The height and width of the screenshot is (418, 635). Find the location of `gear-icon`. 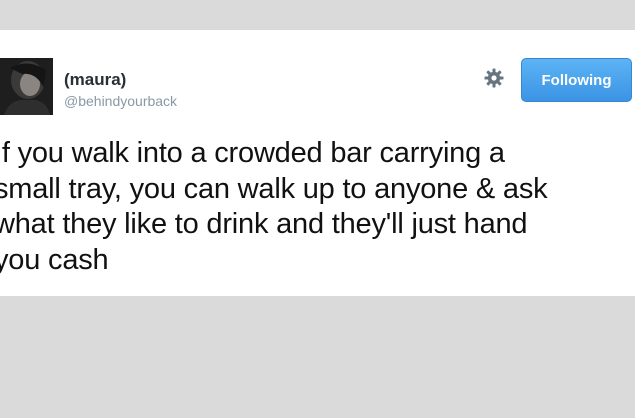

gear-icon is located at coordinates (494, 78).